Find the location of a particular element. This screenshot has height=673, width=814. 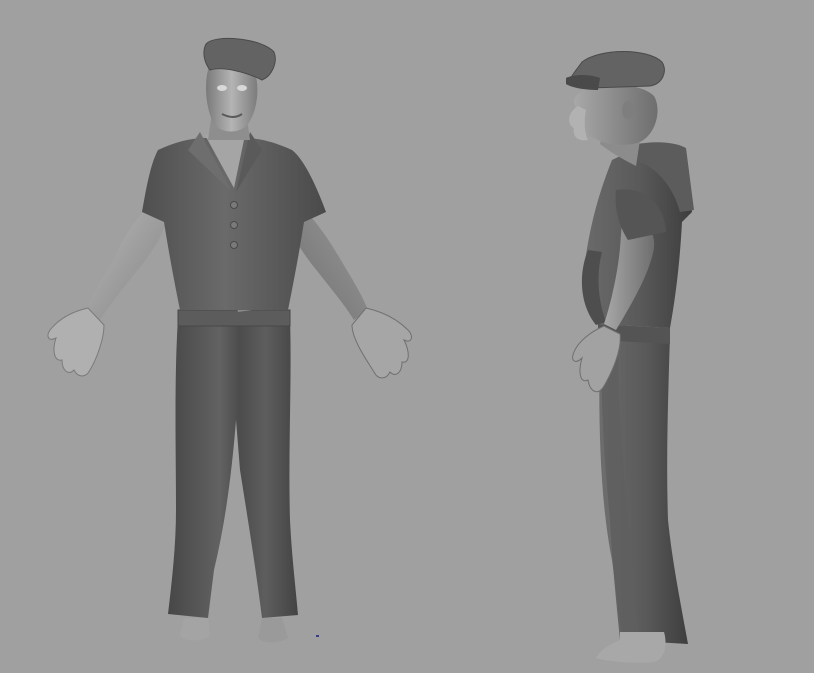

front-left-foot is located at coordinates (195, 629).